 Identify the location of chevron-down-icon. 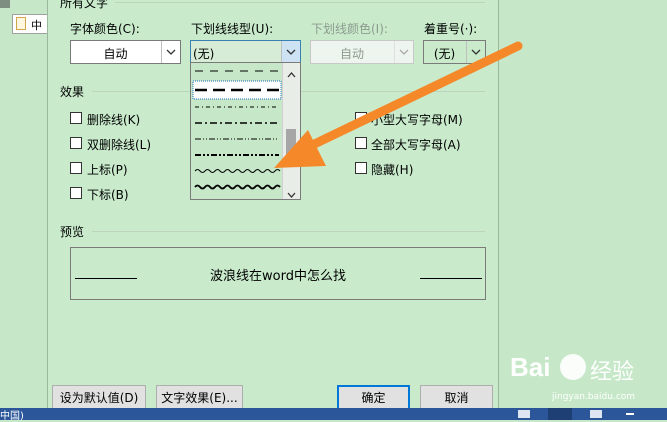
(170, 52).